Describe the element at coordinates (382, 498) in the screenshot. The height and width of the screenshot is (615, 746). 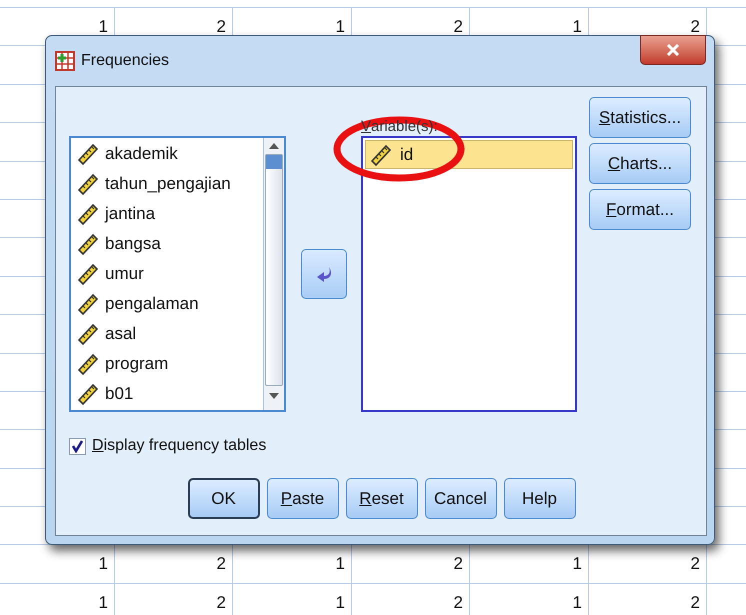
I see `dialog-button: Reset` at that location.